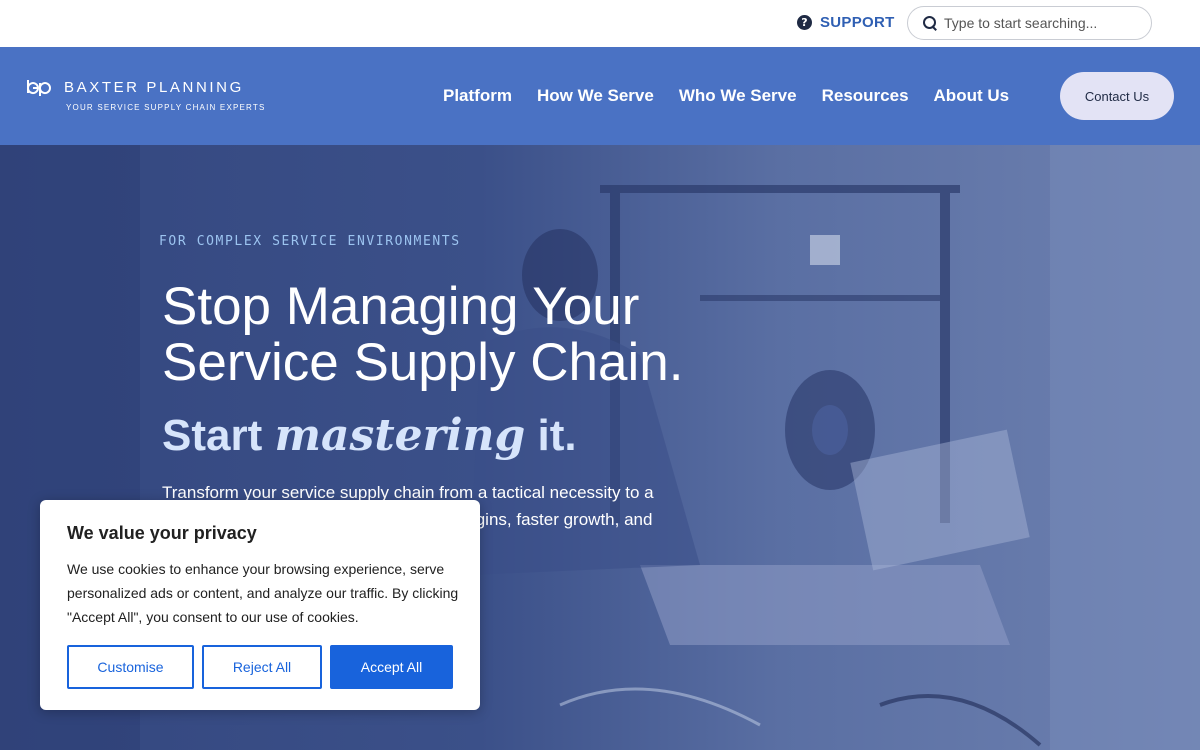  What do you see at coordinates (212, 435) in the screenshot?
I see `hero-subhead-start: Start` at bounding box center [212, 435].